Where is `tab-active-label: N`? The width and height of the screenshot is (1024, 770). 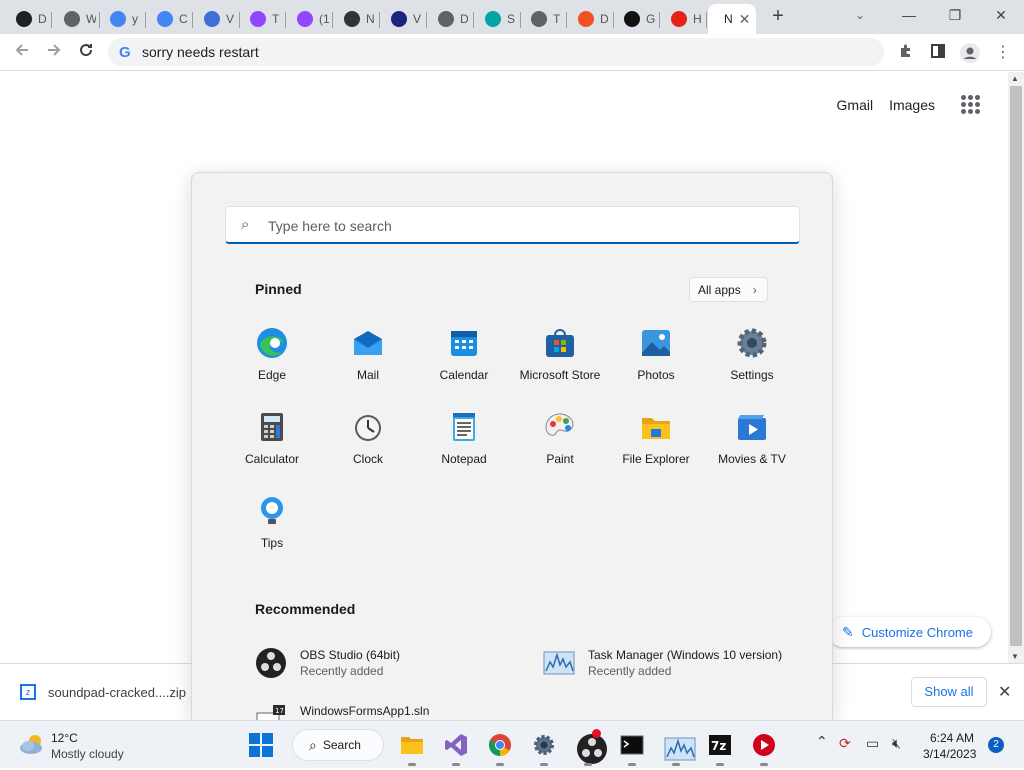 tab-active-label: N is located at coordinates (728, 19).